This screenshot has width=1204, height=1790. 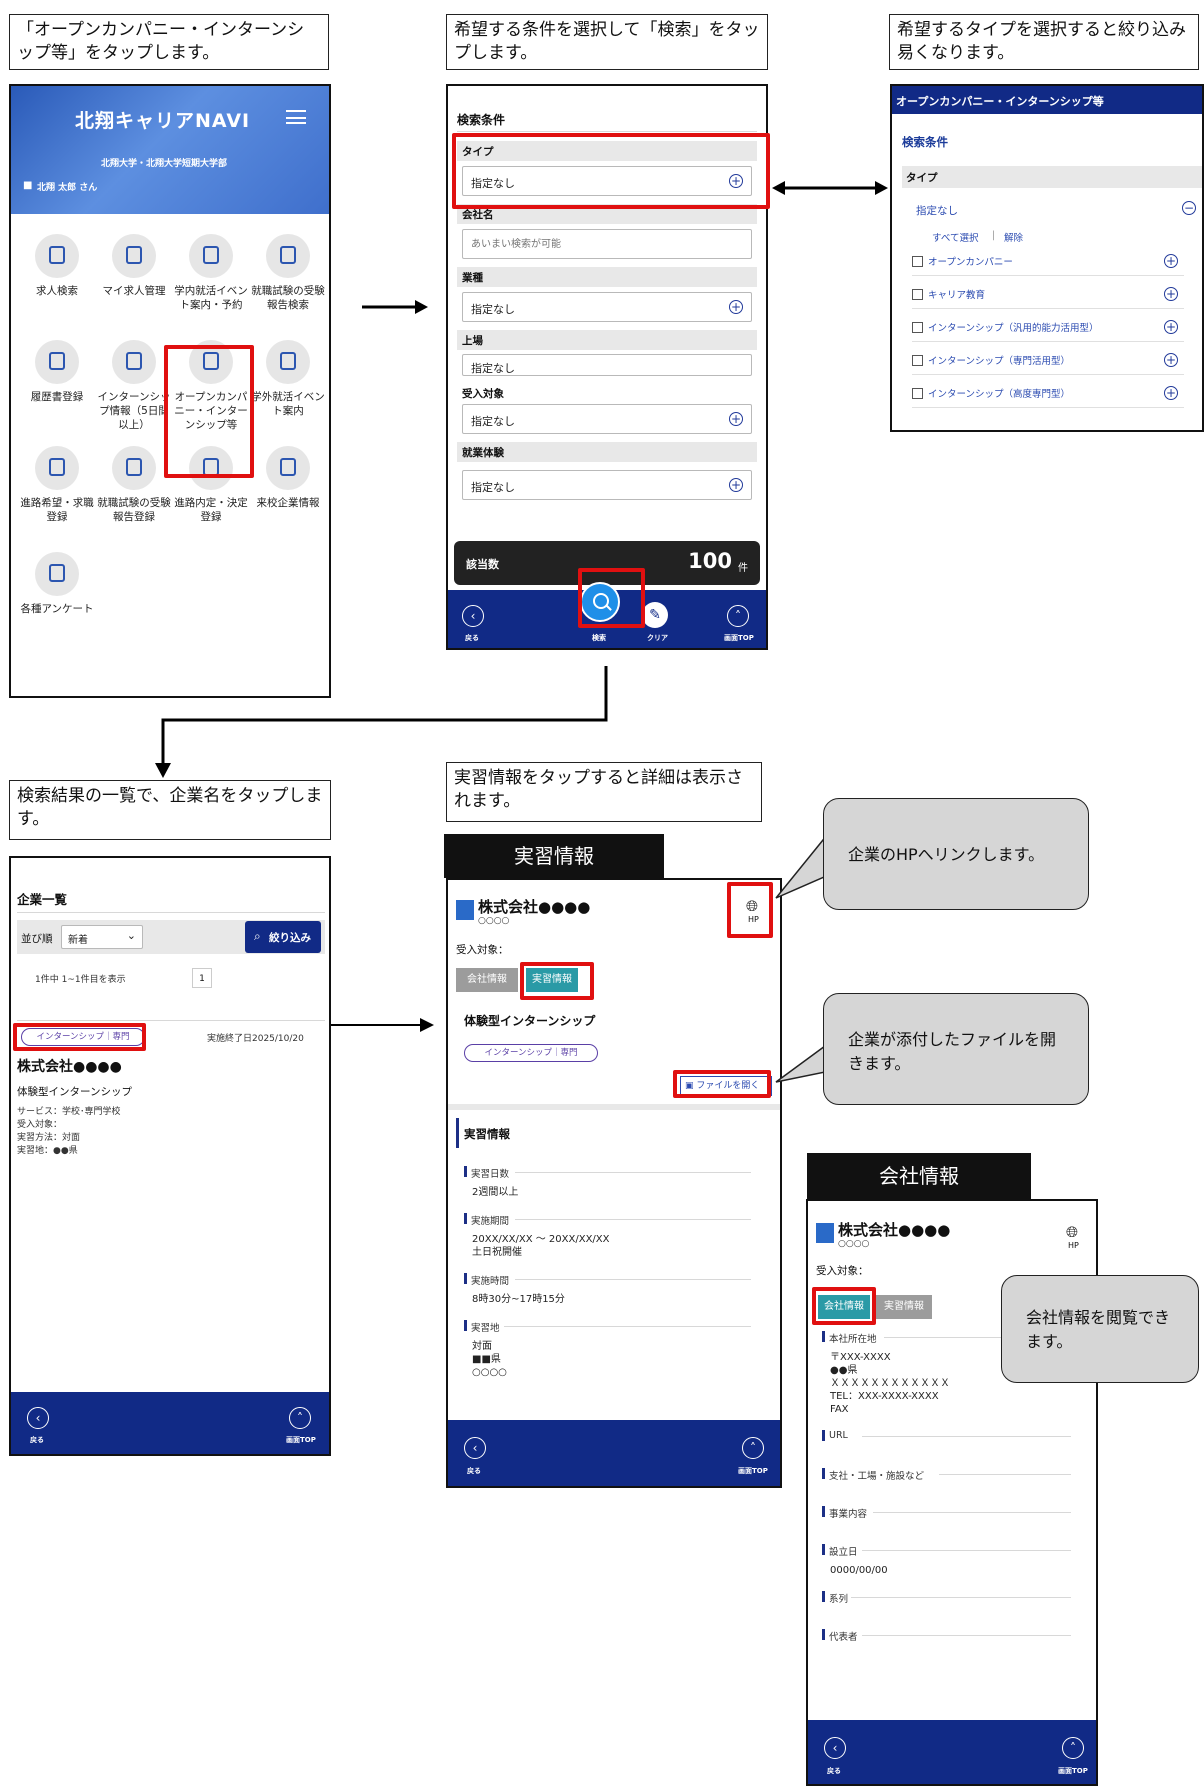 What do you see at coordinates (1073, 1245) in the screenshot?
I see `hp-label: HP` at bounding box center [1073, 1245].